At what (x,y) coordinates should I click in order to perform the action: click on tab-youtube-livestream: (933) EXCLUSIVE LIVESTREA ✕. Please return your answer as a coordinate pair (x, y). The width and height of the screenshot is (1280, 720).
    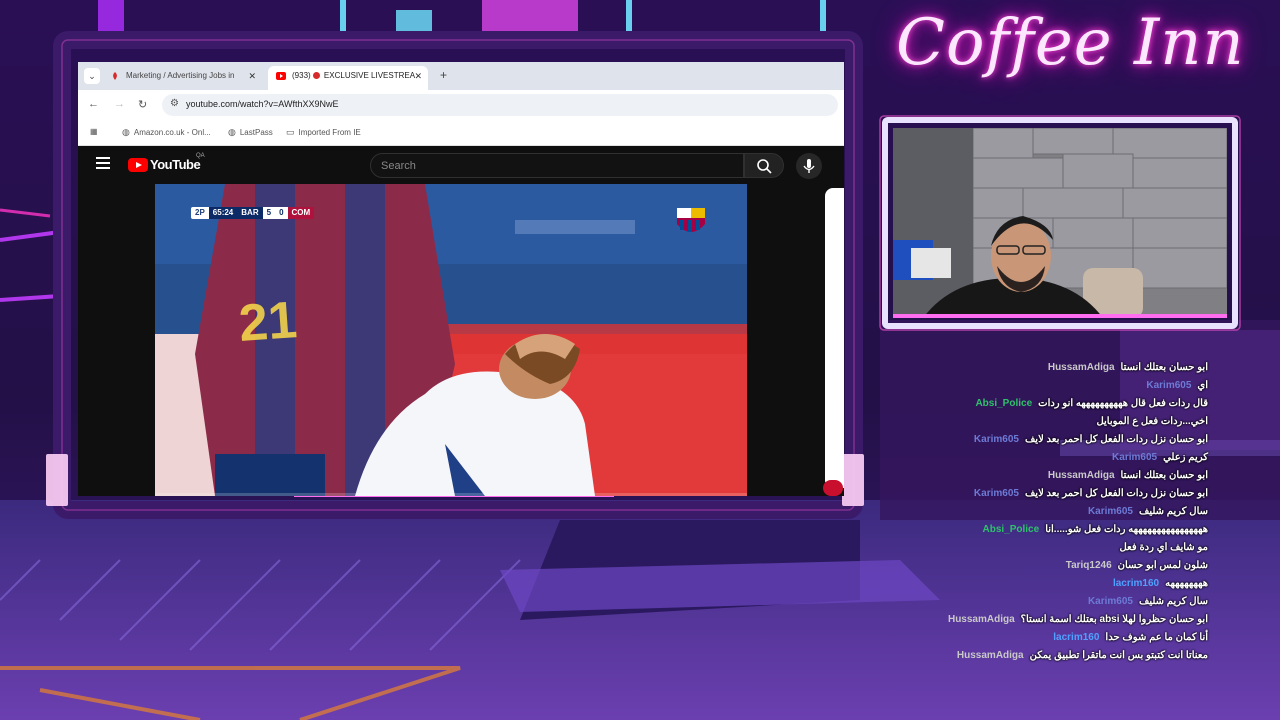
    Looking at the image, I should click on (348, 78).